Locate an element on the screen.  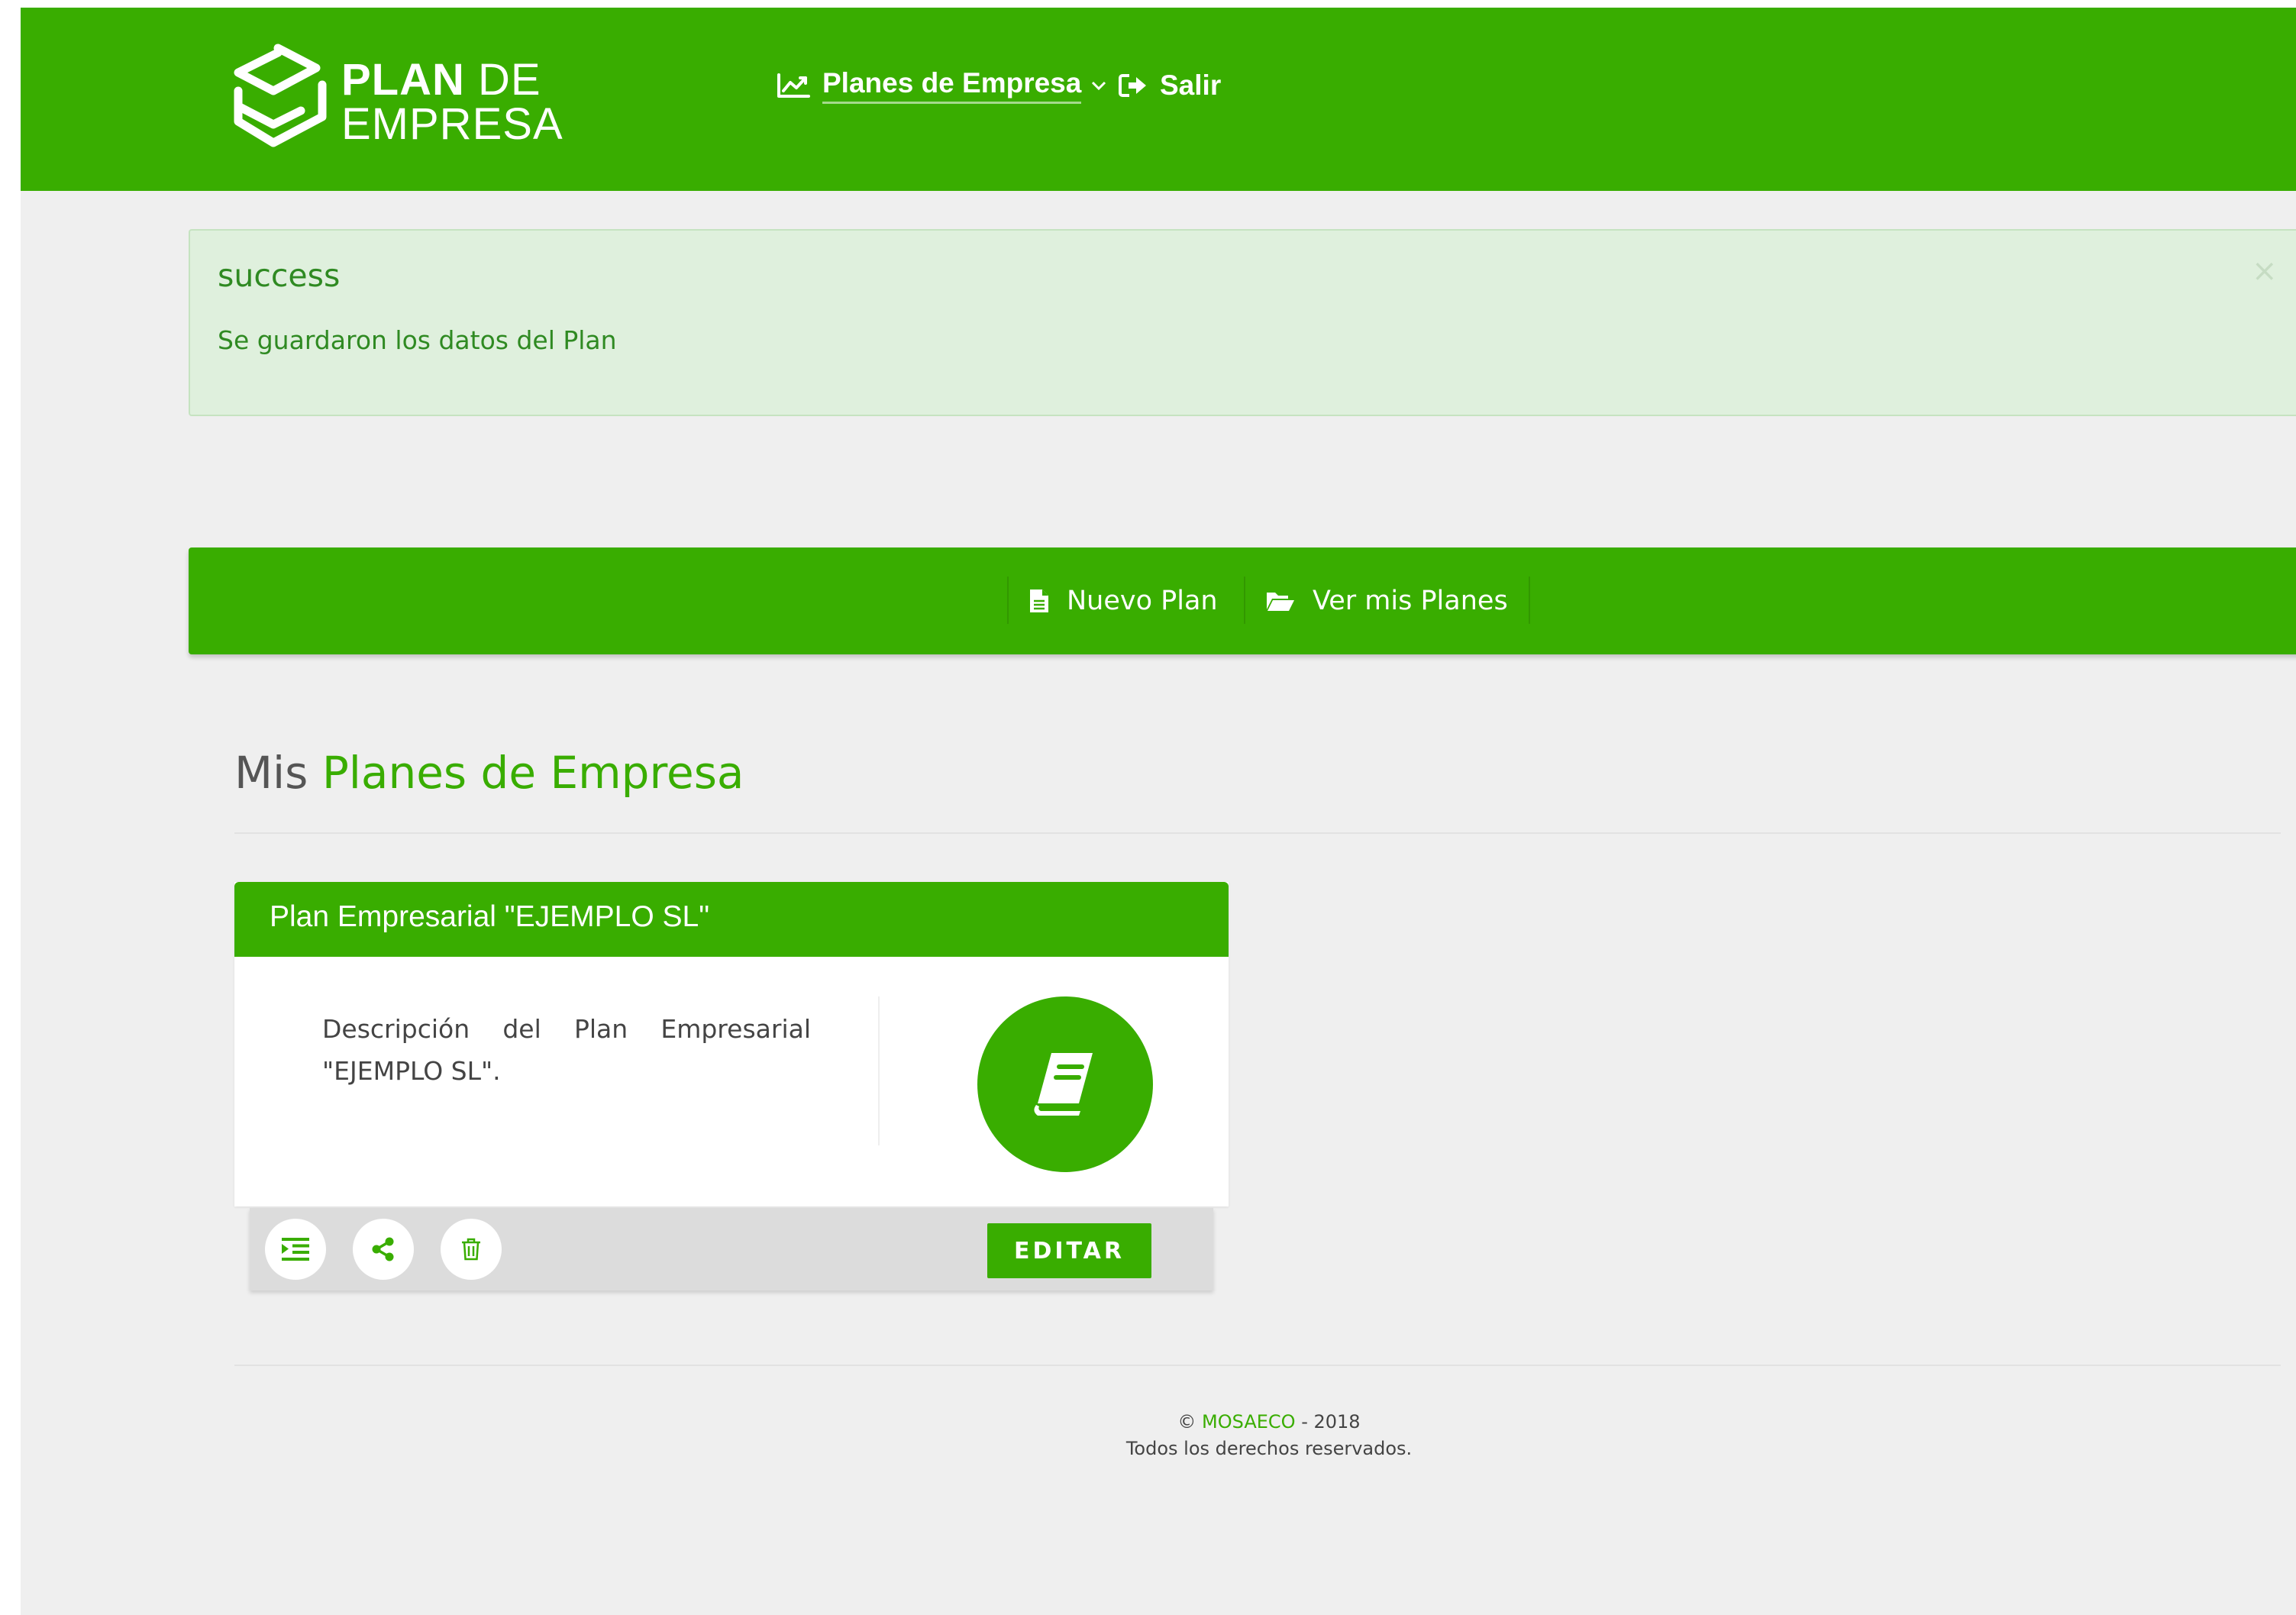
file-icon is located at coordinates (1039, 600).